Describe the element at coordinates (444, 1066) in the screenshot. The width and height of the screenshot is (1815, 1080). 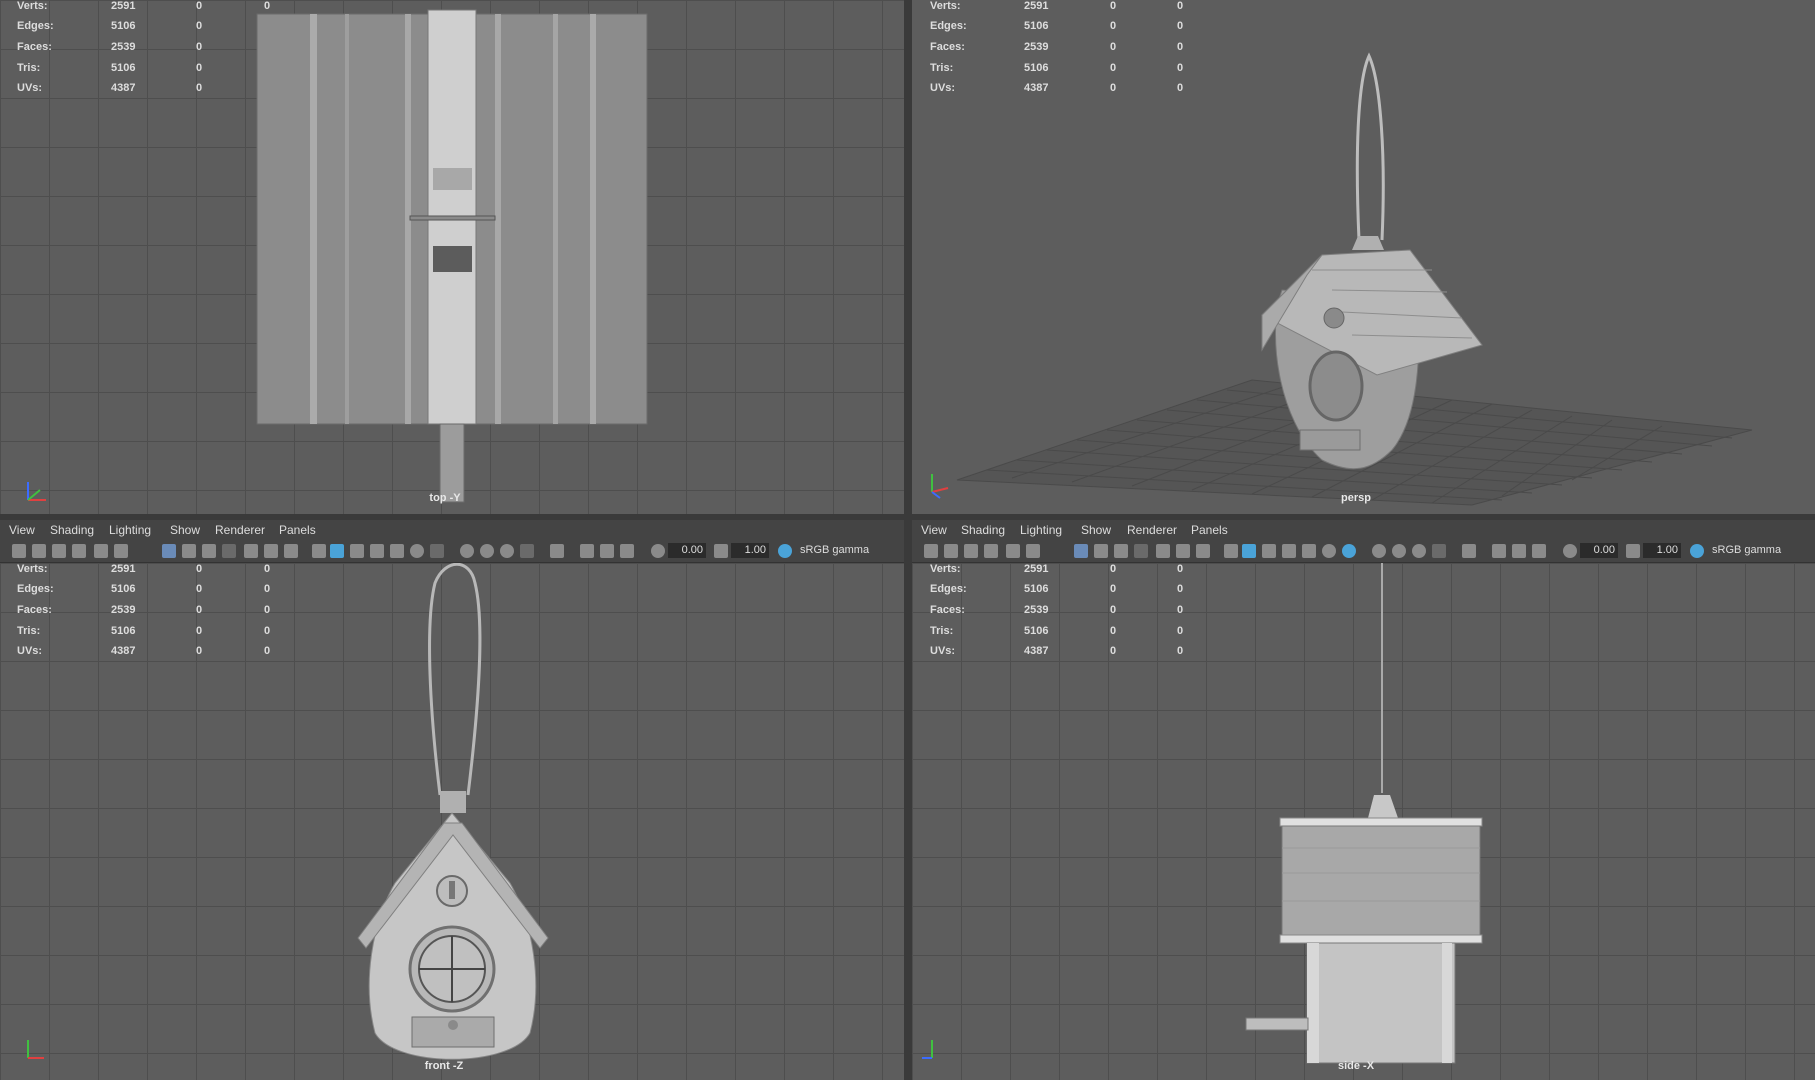
I see `camera-label: front -Z` at that location.